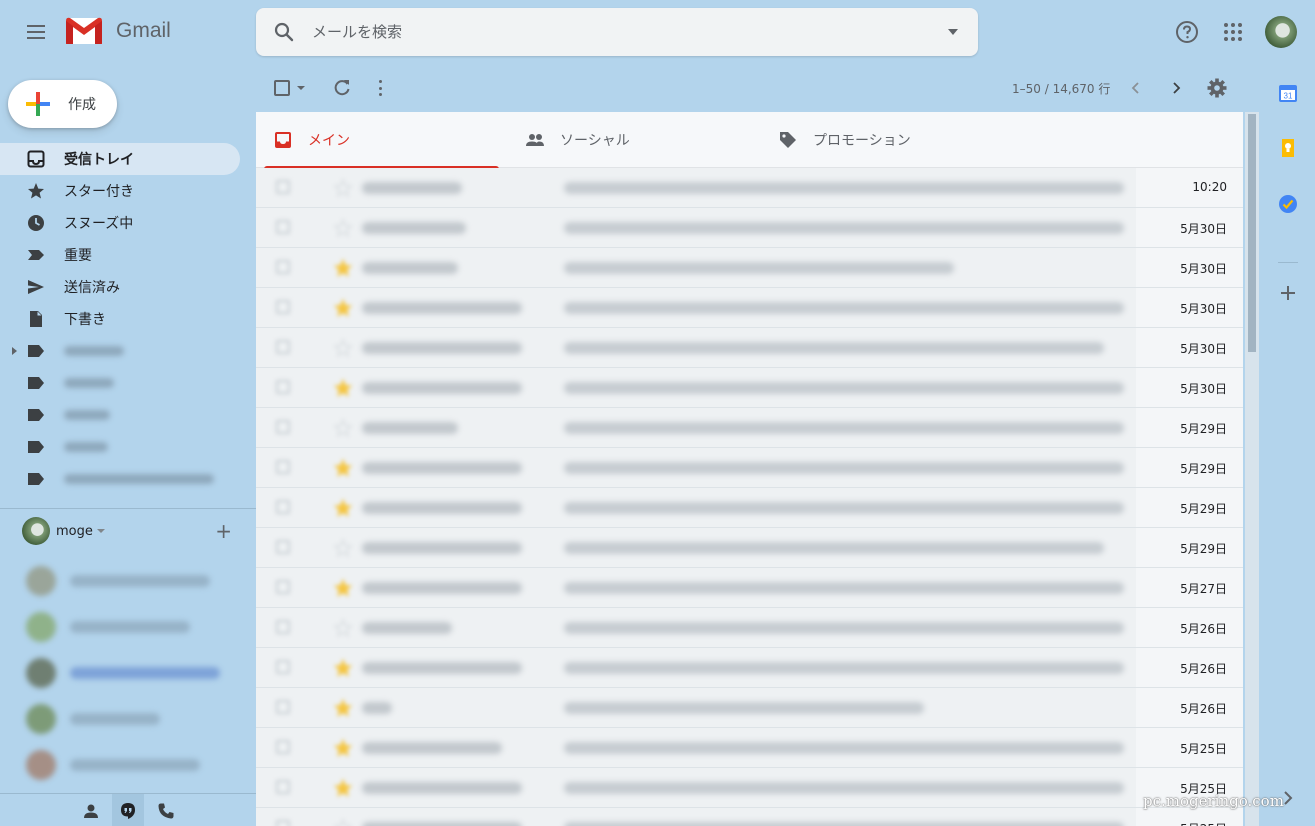  I want to click on scrollbar-thumb, so click(1252, 233).